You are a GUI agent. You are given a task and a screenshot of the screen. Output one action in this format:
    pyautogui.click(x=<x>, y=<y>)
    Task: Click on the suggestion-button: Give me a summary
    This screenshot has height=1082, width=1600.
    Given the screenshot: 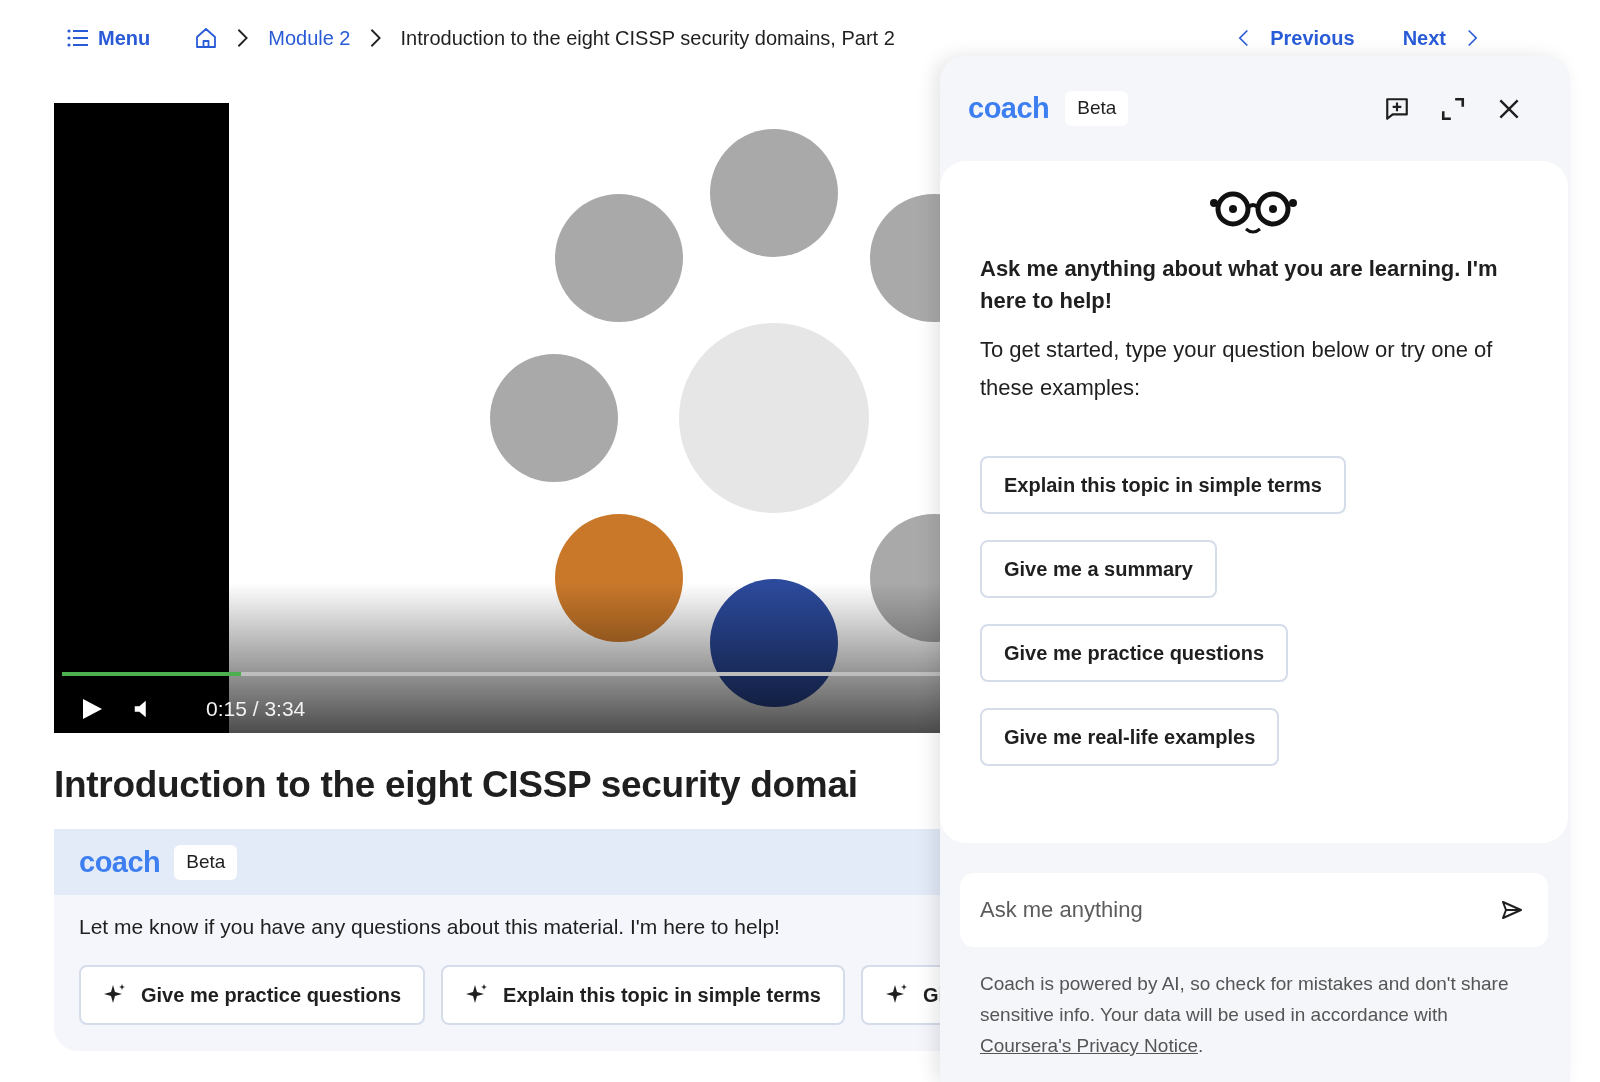 What is the action you would take?
    pyautogui.click(x=1098, y=569)
    